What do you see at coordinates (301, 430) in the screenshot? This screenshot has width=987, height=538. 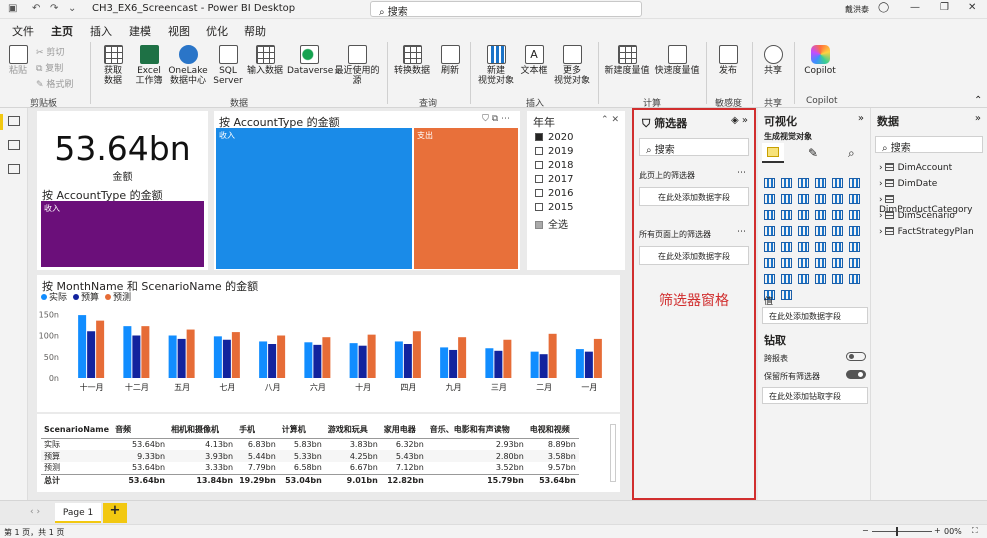 I see `column-header: 计算机` at bounding box center [301, 430].